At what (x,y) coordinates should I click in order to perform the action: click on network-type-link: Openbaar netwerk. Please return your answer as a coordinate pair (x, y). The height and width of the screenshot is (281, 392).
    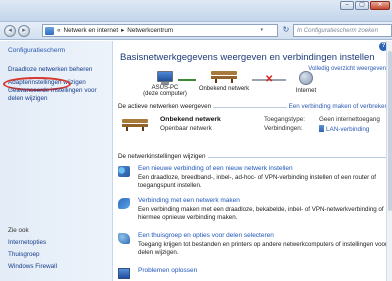
    Looking at the image, I should click on (186, 128).